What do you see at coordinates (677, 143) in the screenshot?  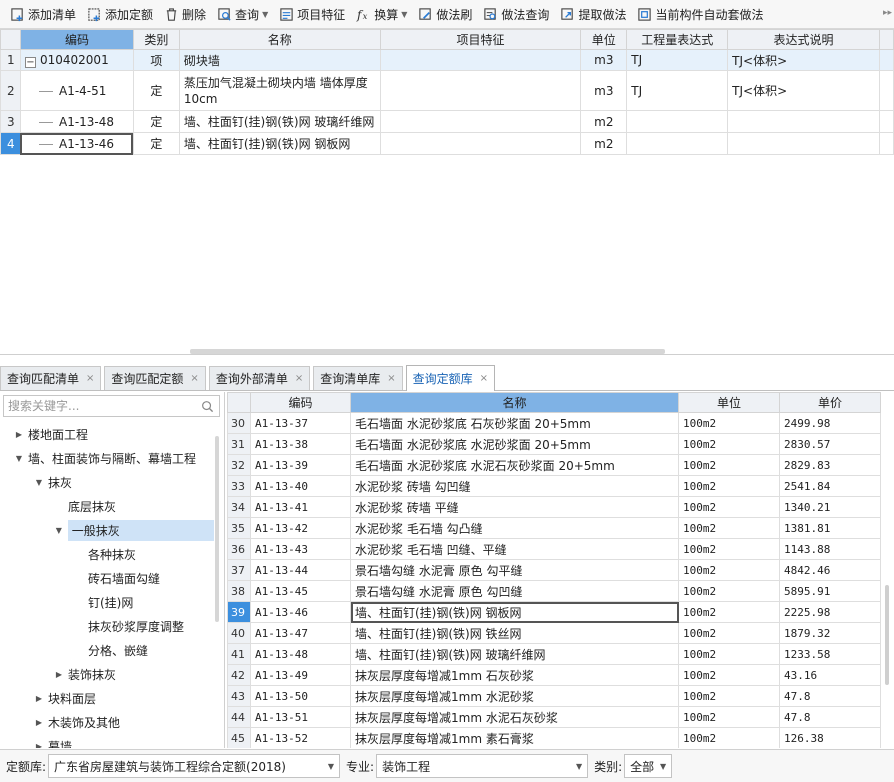 I see `expr-cell` at bounding box center [677, 143].